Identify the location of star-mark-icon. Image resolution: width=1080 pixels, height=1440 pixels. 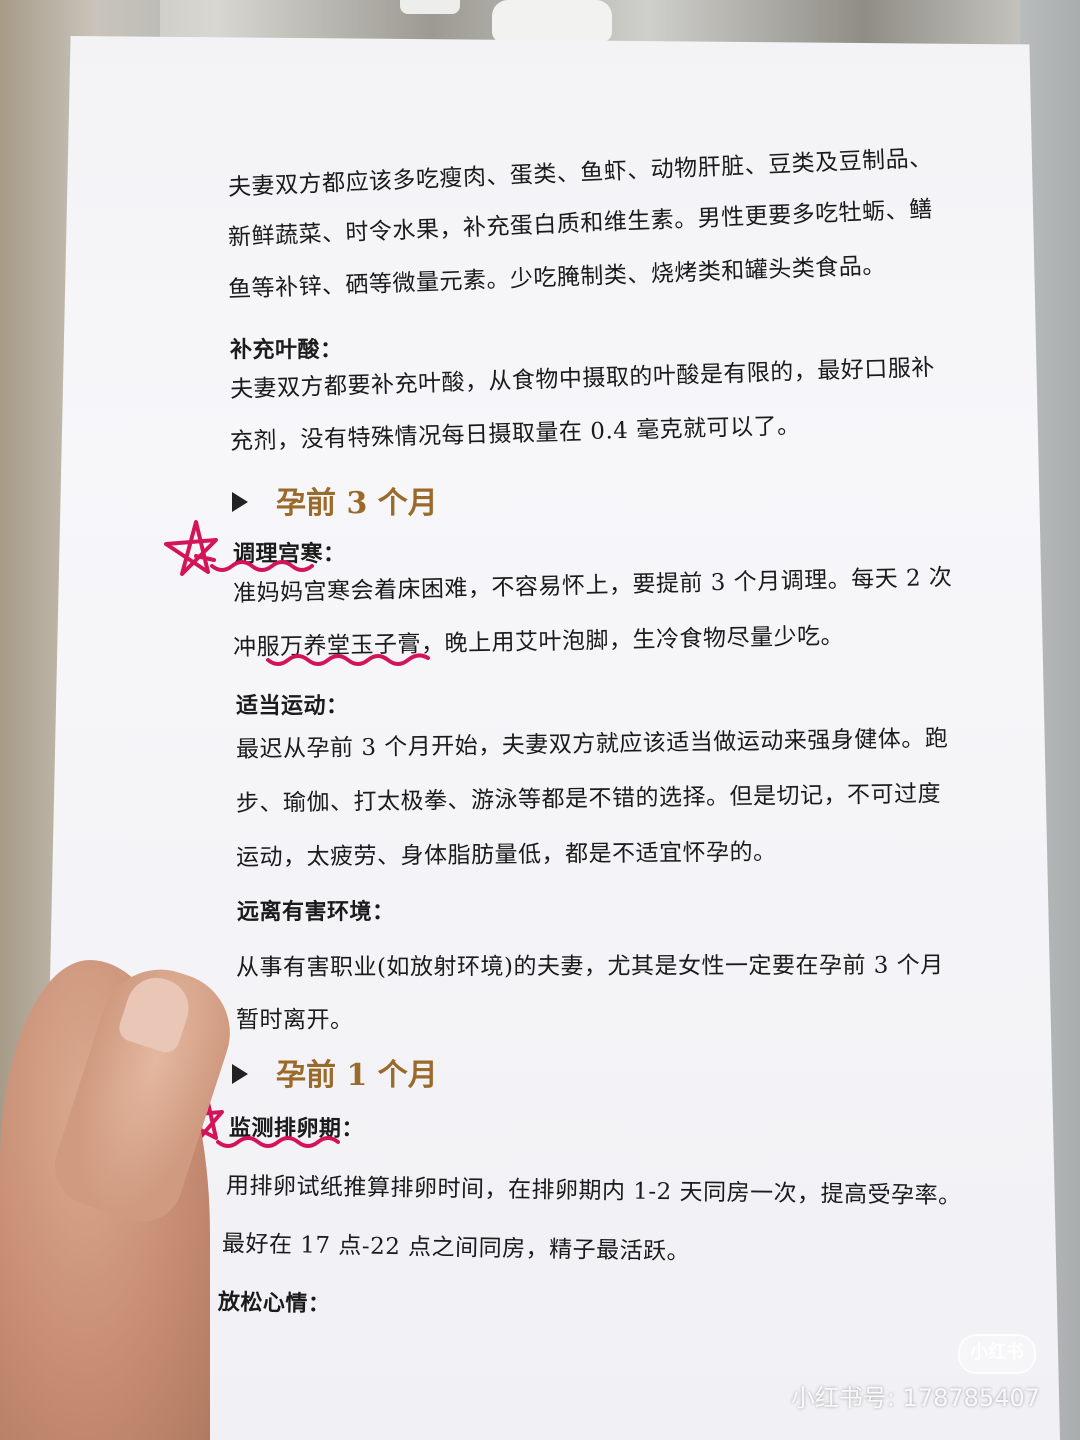
(191, 548).